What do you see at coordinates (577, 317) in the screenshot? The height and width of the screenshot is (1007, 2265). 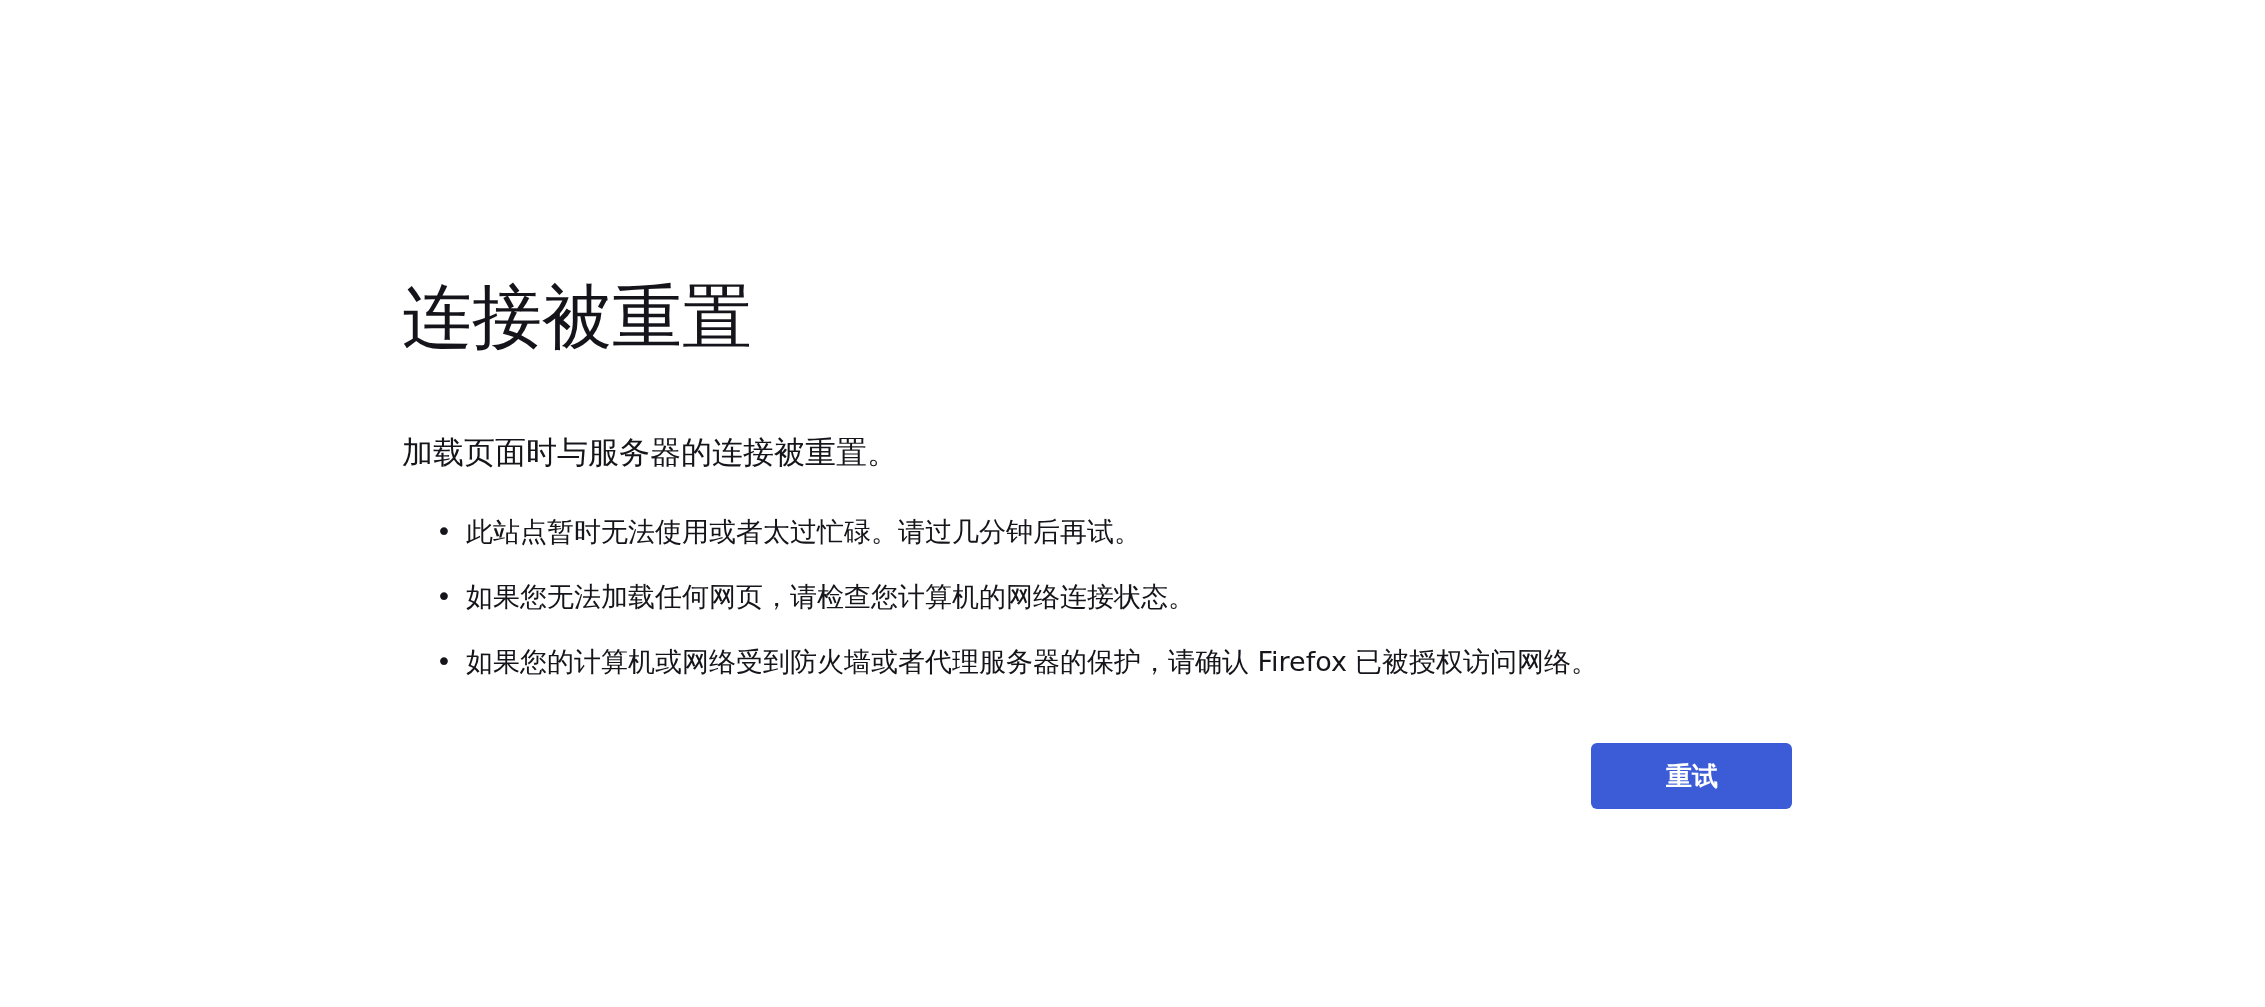 I see `page-title: 连接被重置` at bounding box center [577, 317].